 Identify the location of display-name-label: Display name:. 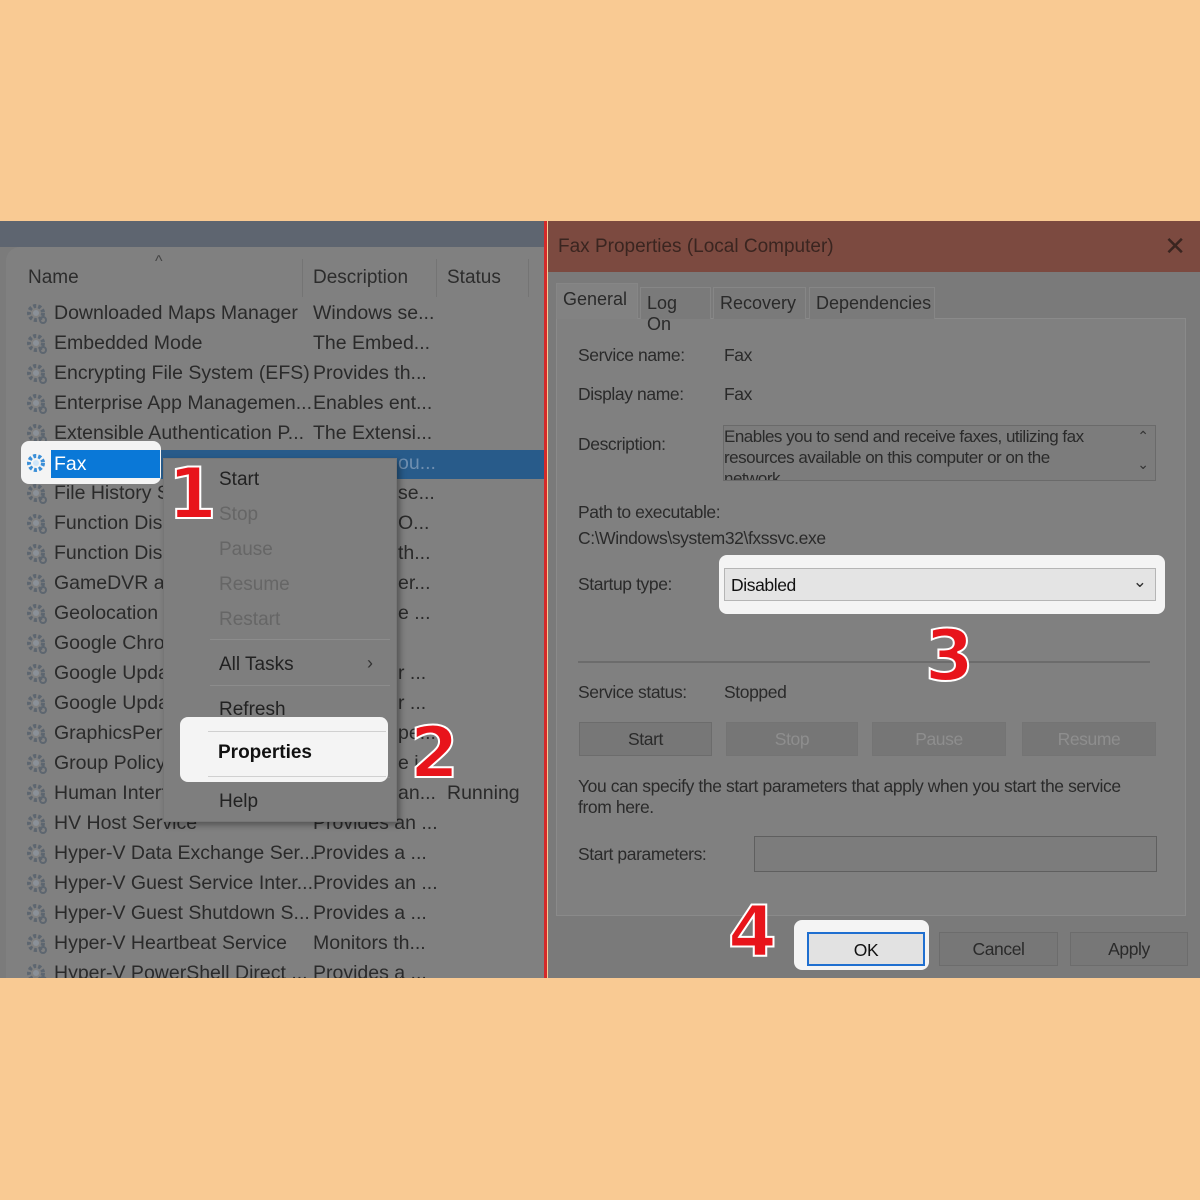
(631, 394).